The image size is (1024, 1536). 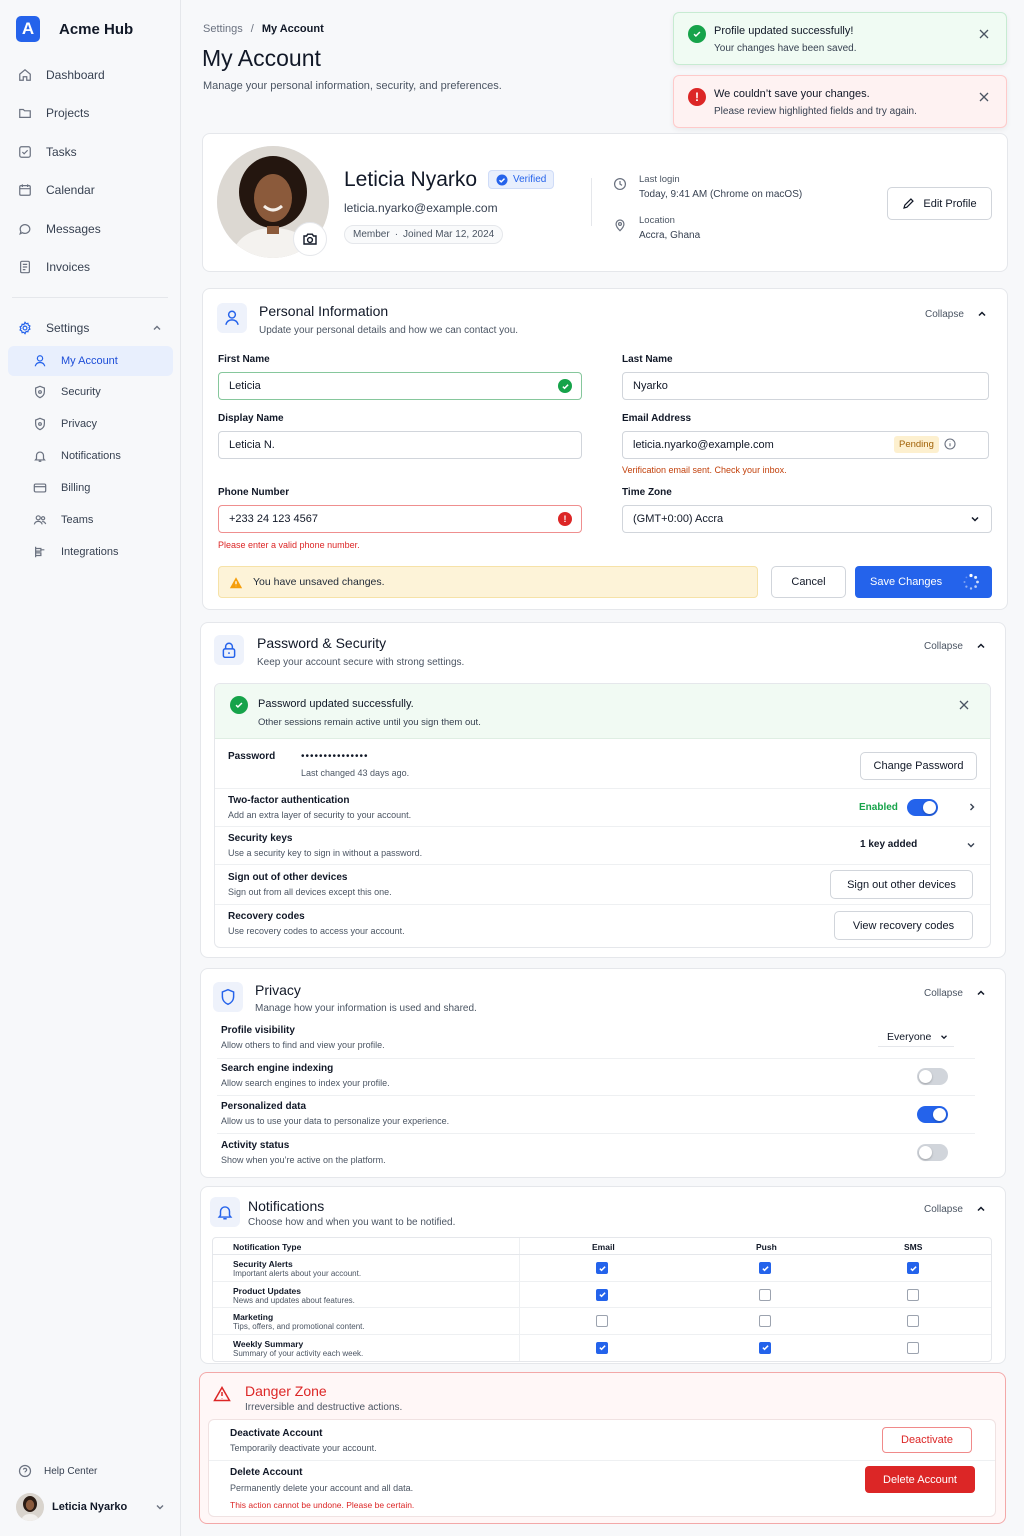 I want to click on sidebar-item-label: Invoices, so click(x=68, y=267).